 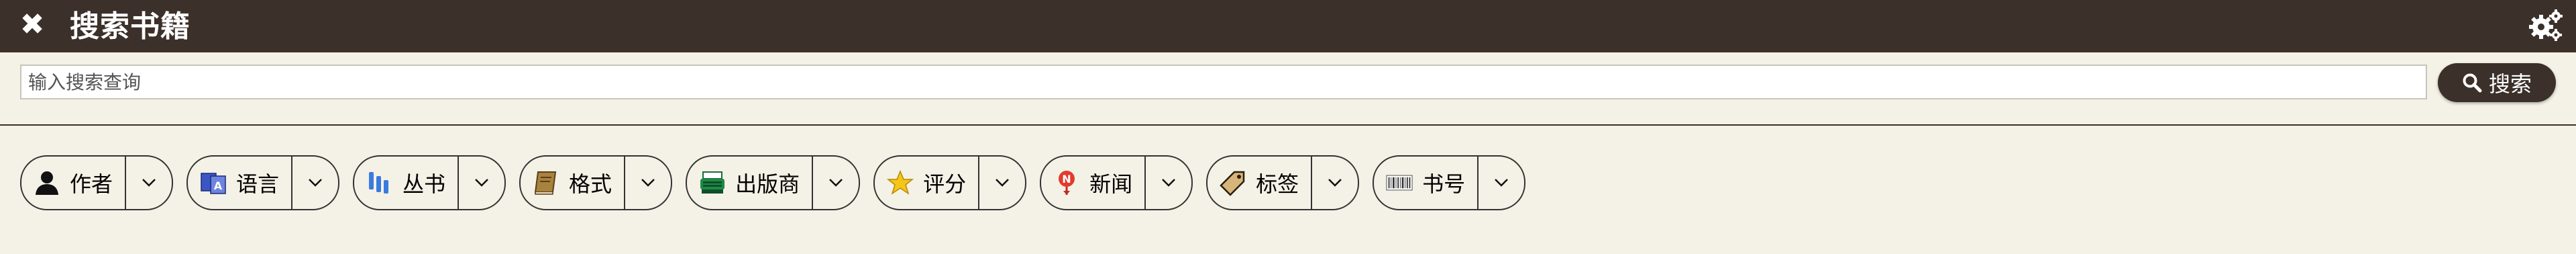 I want to click on facet-label: 丛书, so click(x=424, y=184).